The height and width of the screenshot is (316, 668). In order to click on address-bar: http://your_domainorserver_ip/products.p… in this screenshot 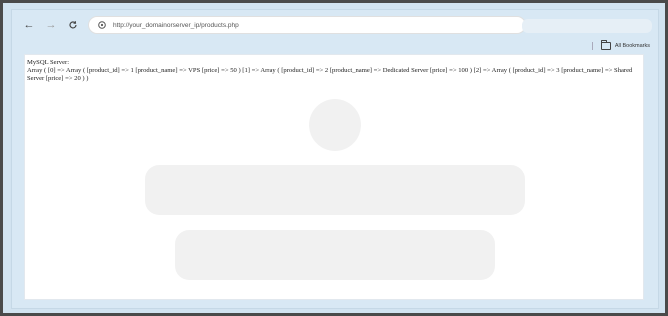, I will do `click(307, 25)`.